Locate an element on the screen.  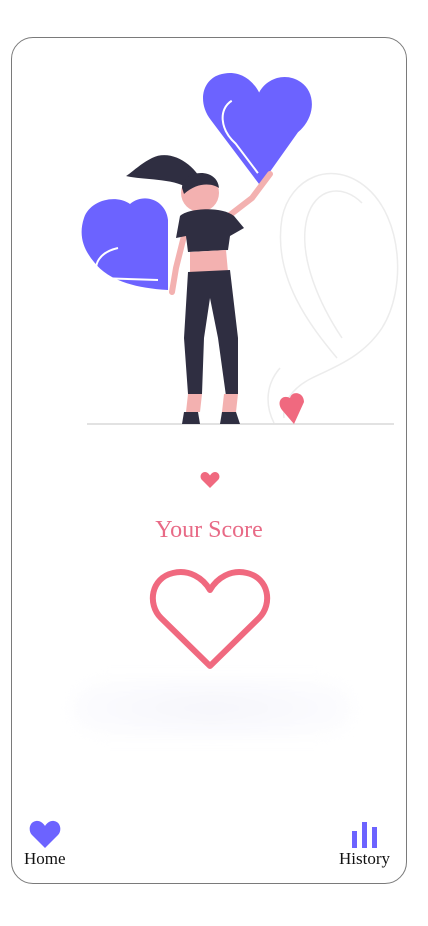
score-heart-icon is located at coordinates (210, 619).